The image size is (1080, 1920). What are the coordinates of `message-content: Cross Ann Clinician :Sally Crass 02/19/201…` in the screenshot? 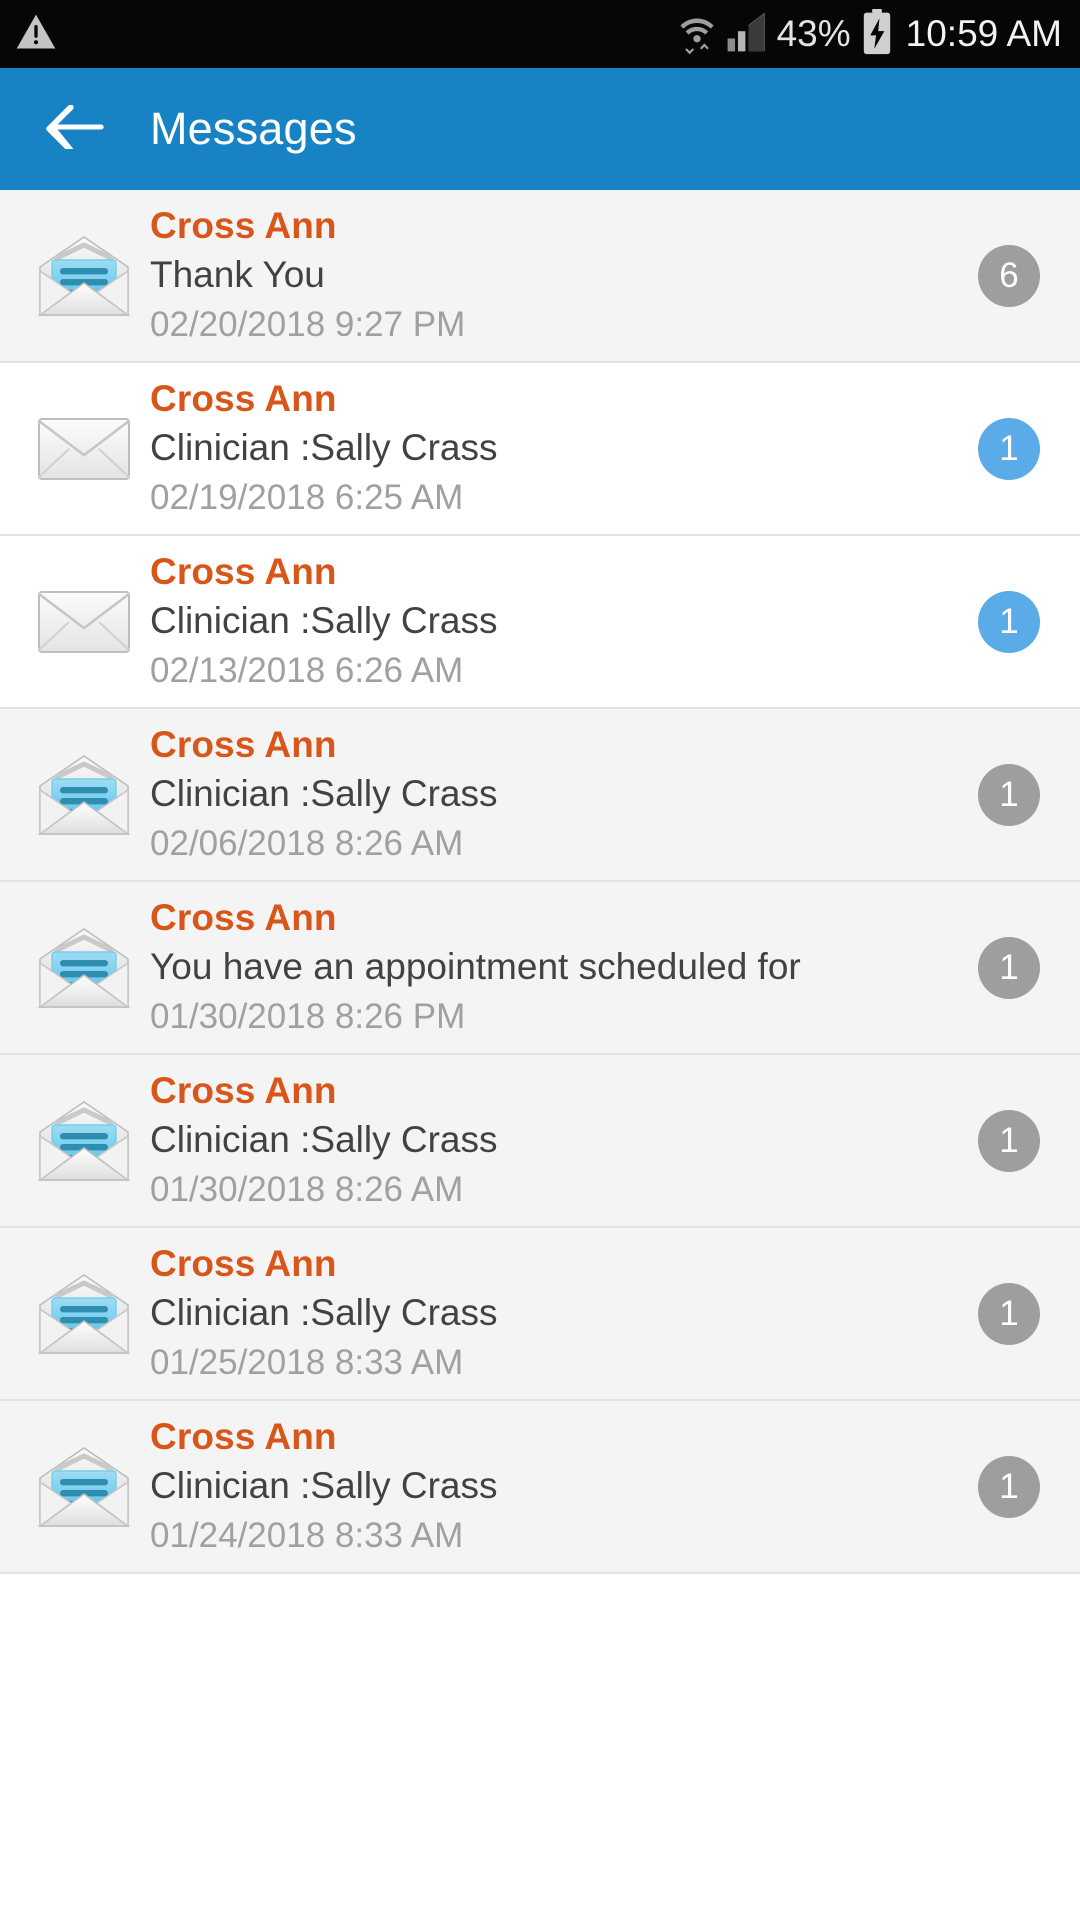 It's located at (554, 449).